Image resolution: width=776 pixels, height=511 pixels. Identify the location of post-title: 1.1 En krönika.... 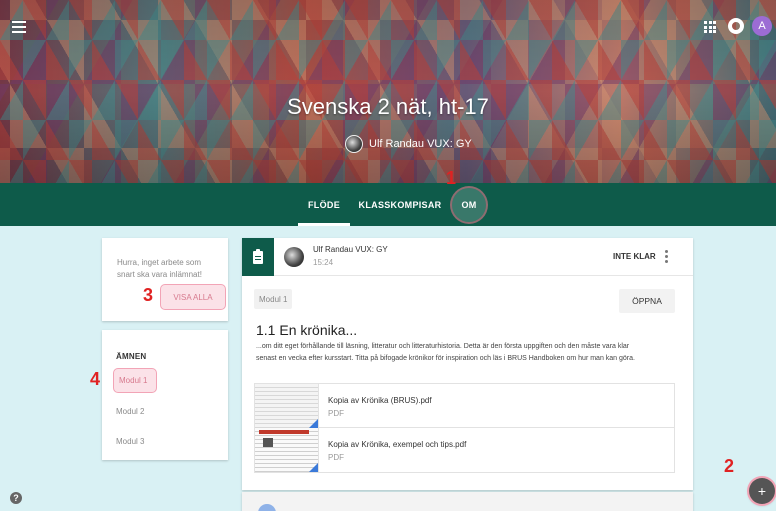
(307, 330).